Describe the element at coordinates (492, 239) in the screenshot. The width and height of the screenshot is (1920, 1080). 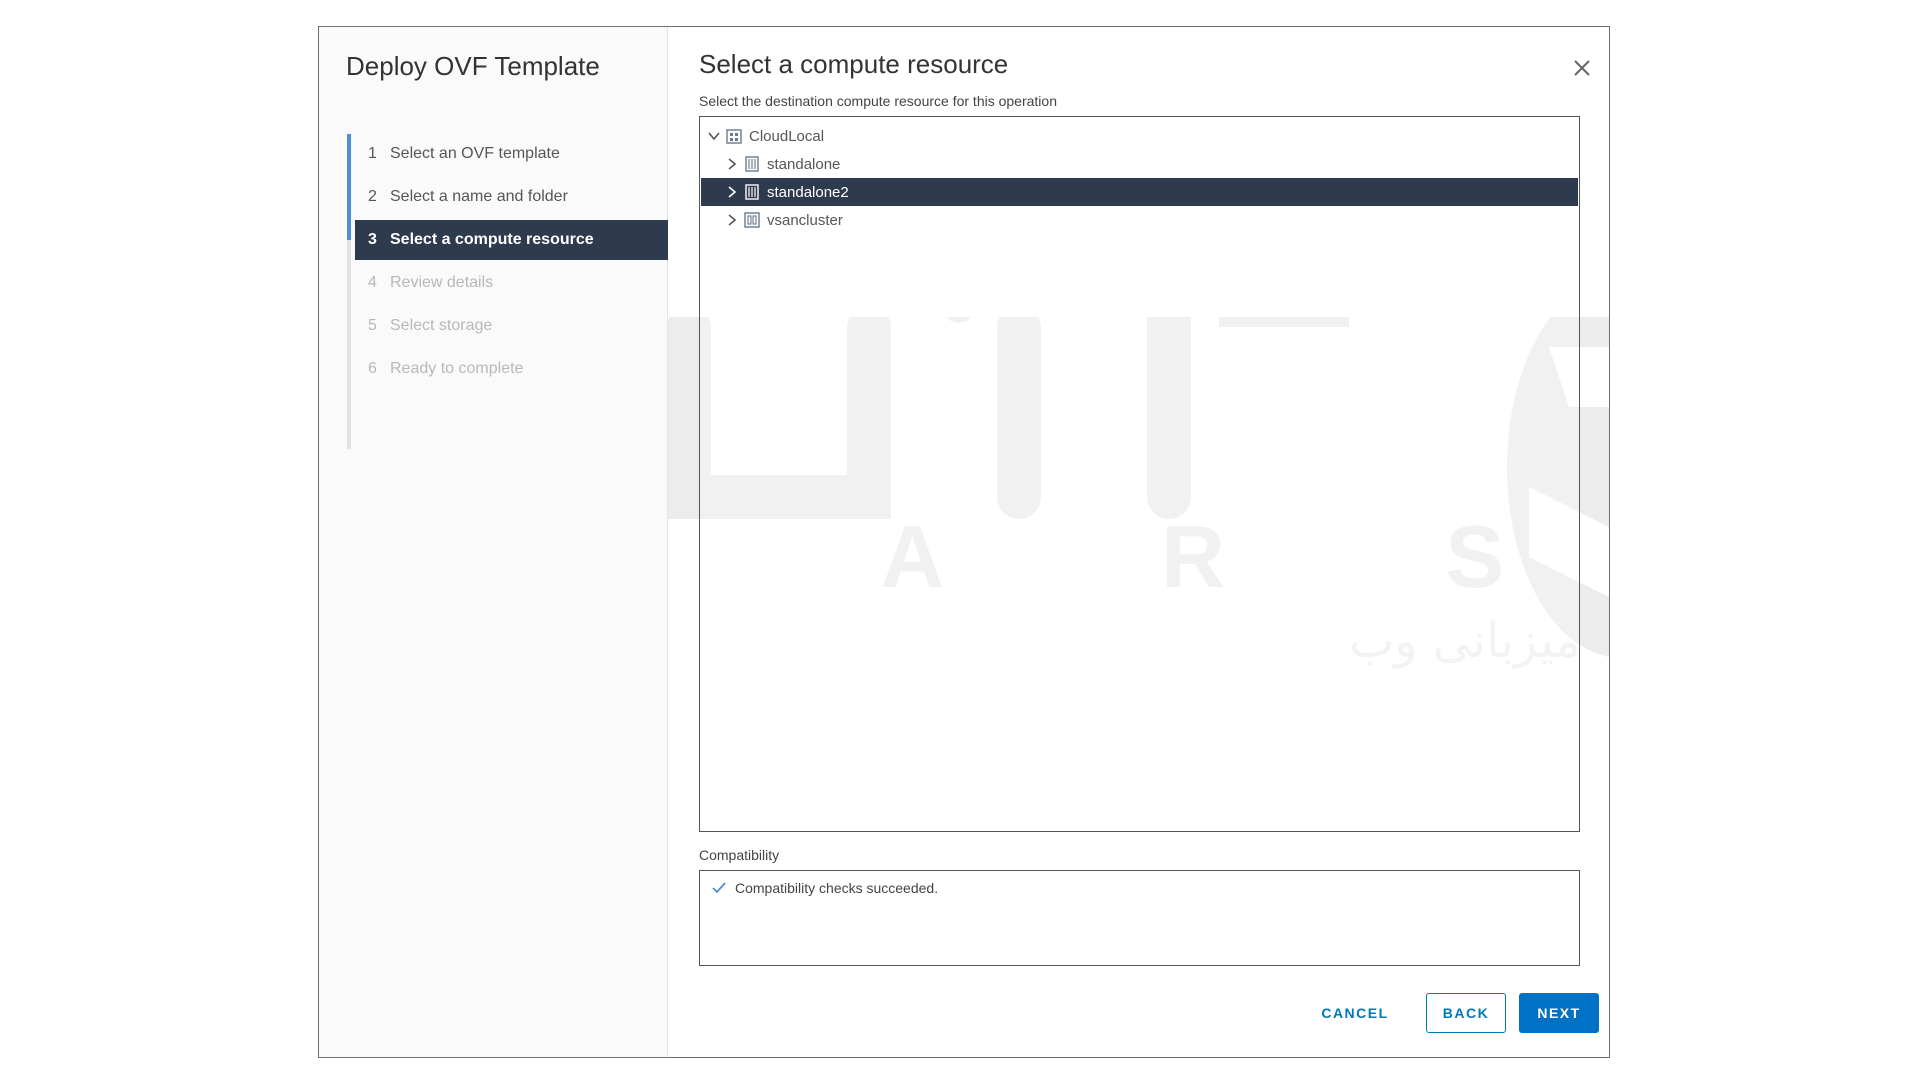
I see `step-label: Select a compute resource` at that location.